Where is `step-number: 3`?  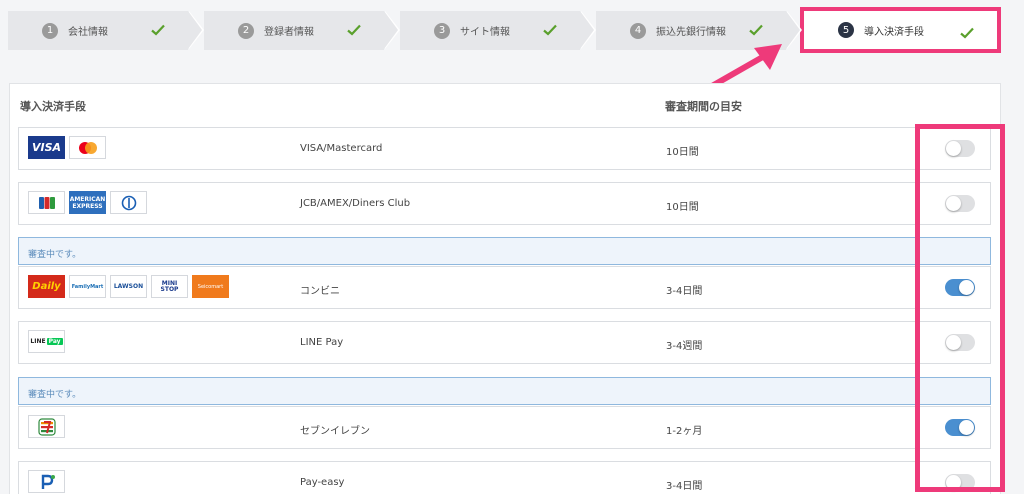
step-number: 3 is located at coordinates (442, 30).